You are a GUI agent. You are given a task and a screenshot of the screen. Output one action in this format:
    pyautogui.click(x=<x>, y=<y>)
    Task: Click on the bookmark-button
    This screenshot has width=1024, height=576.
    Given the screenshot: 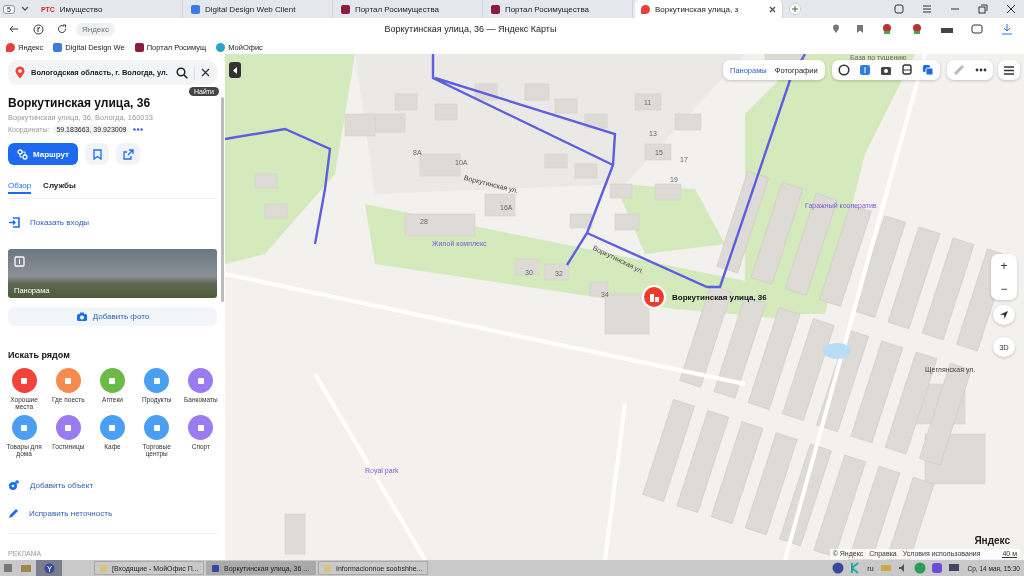 What is the action you would take?
    pyautogui.click(x=97, y=154)
    